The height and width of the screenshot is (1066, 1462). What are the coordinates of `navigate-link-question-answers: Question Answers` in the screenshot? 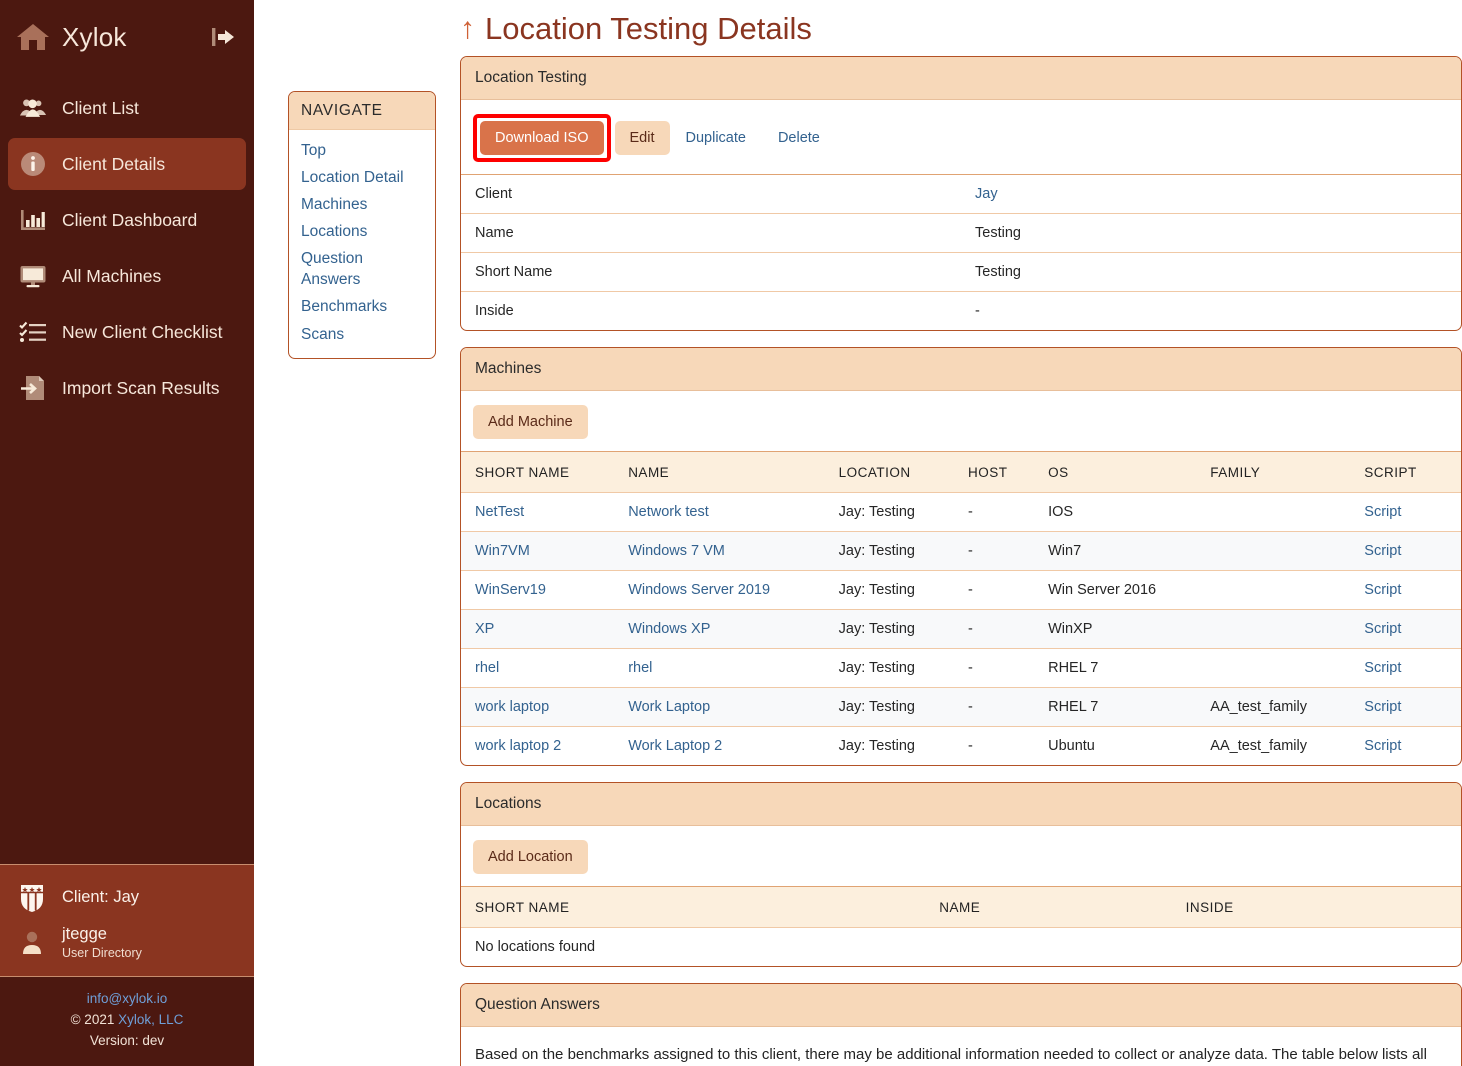 It's located at (362, 269).